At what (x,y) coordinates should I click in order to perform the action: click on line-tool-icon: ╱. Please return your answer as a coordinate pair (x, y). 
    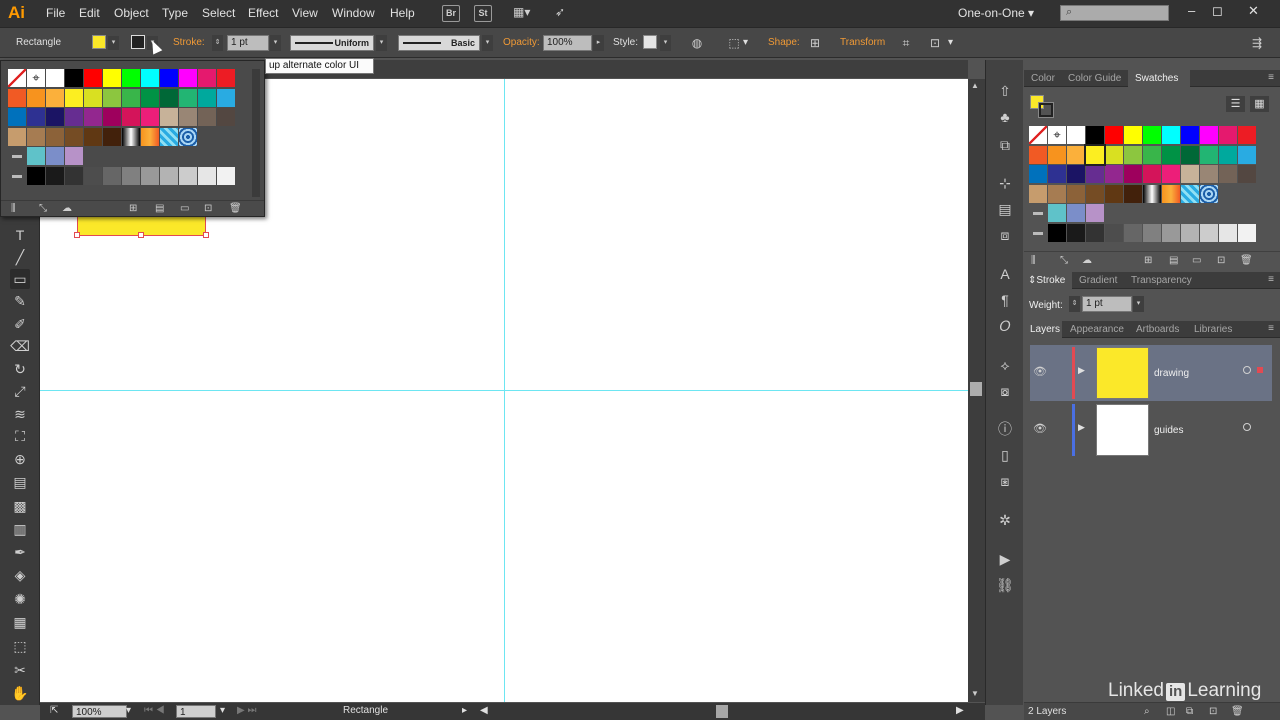
    Looking at the image, I should click on (20, 257).